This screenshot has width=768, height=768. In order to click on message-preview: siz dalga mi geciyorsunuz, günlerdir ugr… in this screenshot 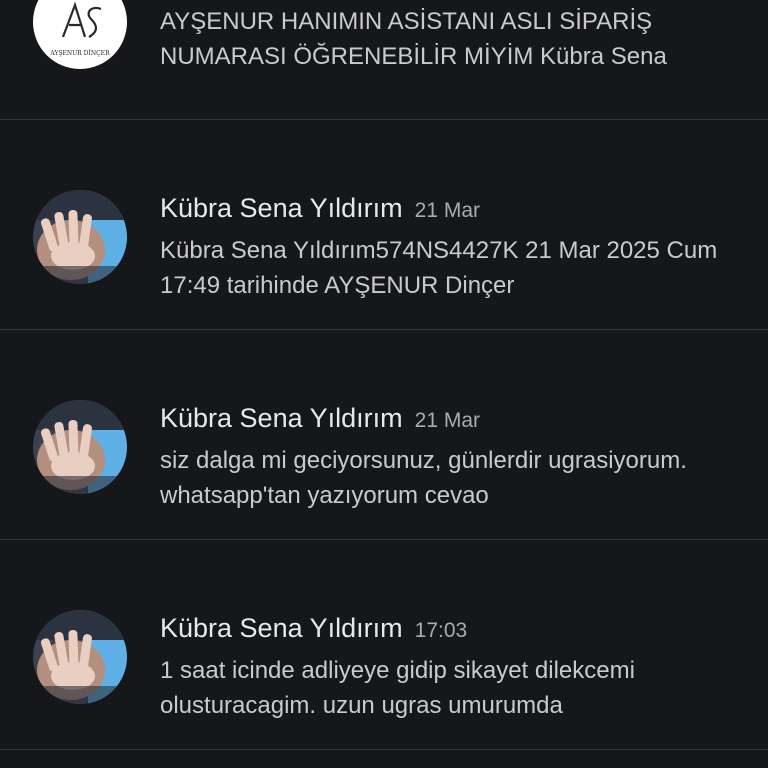, I will do `click(423, 478)`.